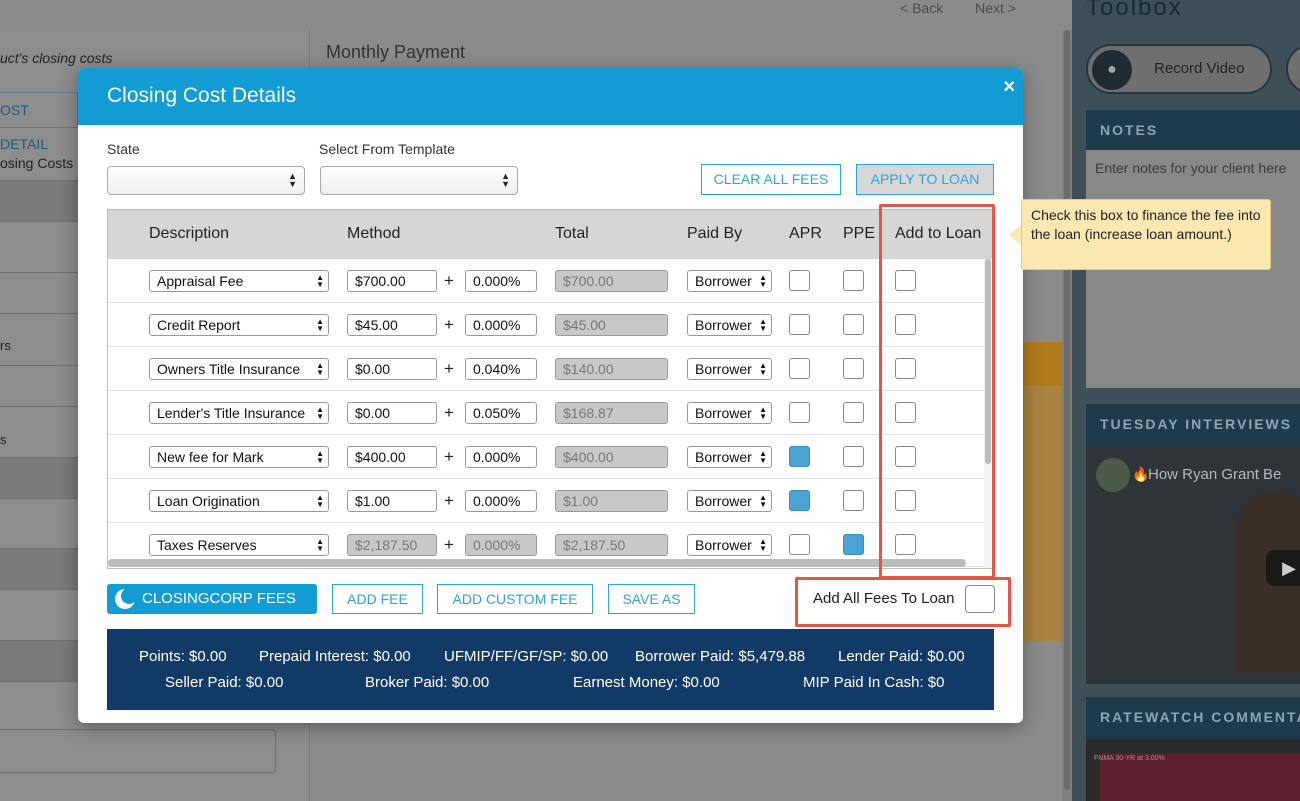  I want to click on add-all-fees-checkbox, so click(980, 599).